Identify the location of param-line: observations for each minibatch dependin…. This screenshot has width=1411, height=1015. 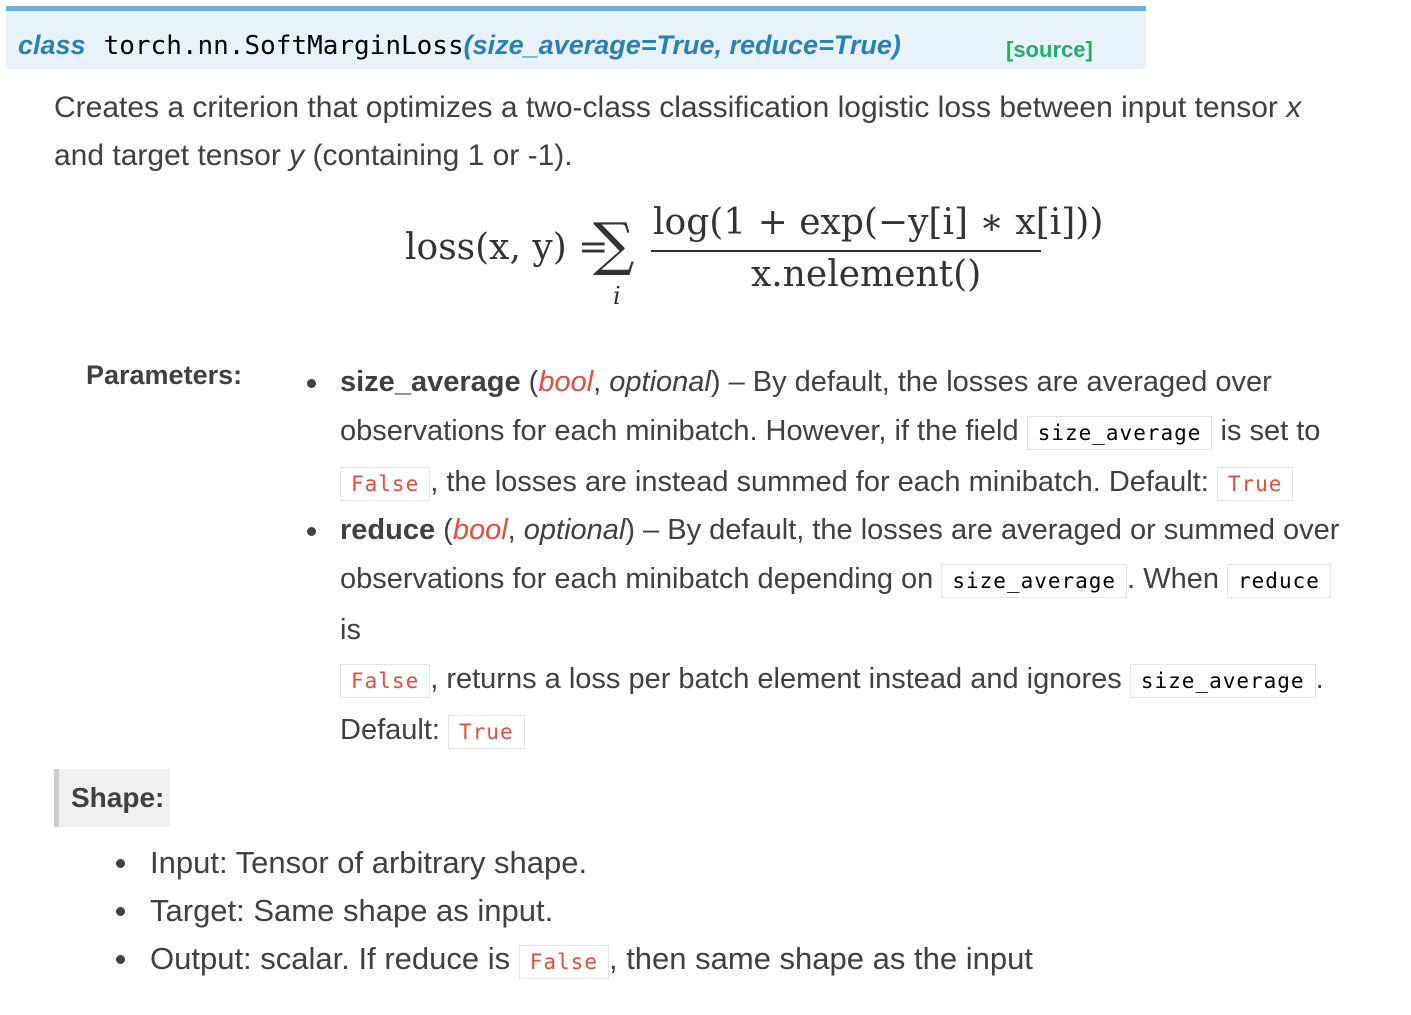
(845, 605).